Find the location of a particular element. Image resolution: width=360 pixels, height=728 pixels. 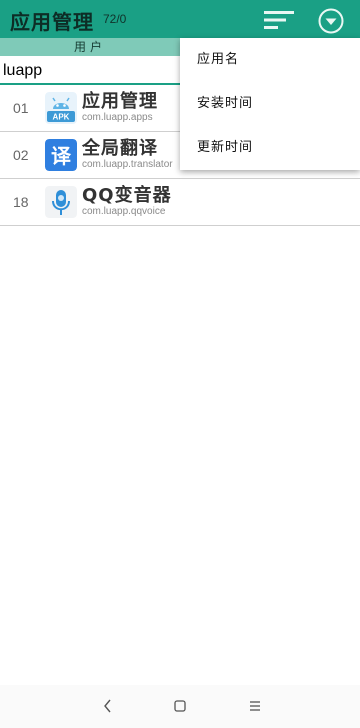

sort-lines-icon is located at coordinates (279, 20).